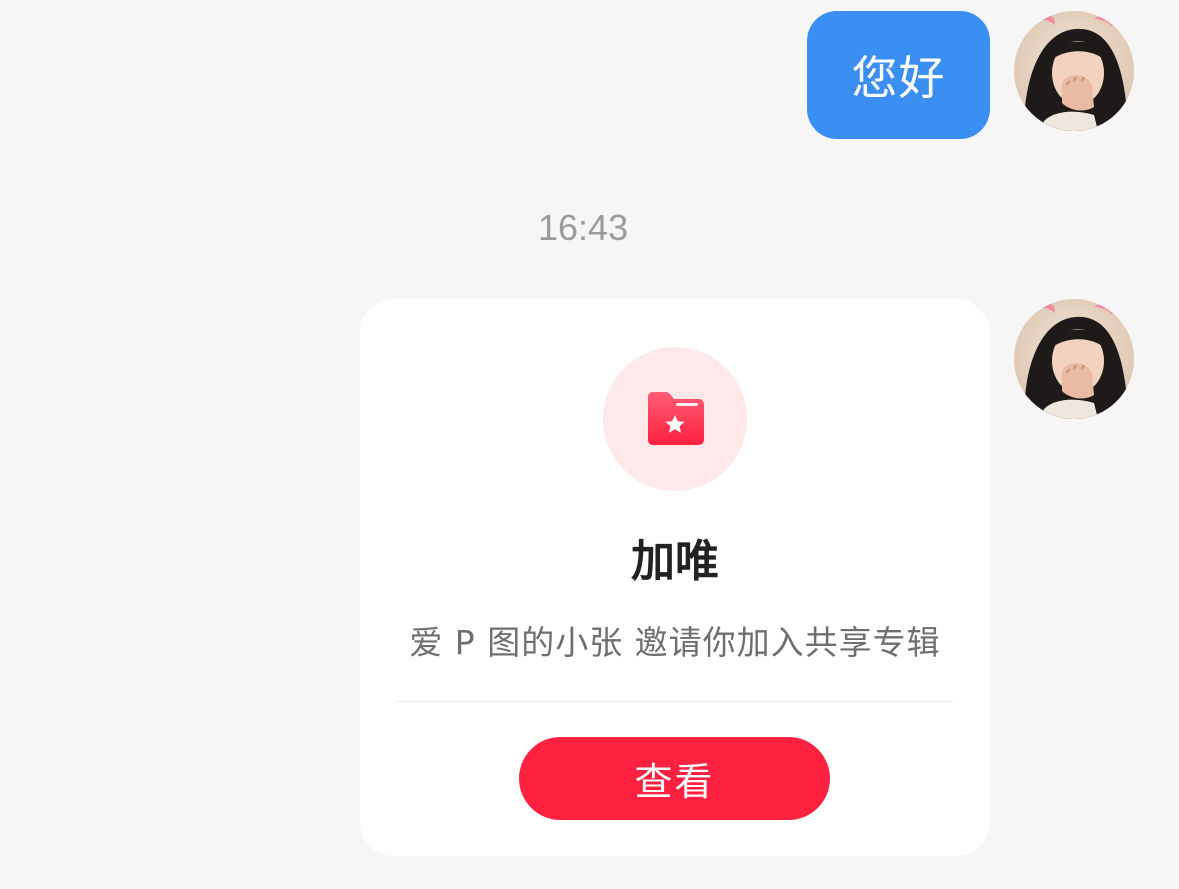  Describe the element at coordinates (674, 778) in the screenshot. I see `view-button: 查看` at that location.